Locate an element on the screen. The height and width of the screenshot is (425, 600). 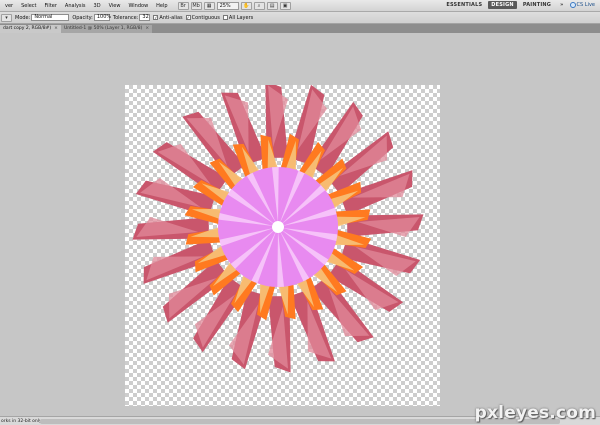
document-tab-label: Untitled-1 @ 50% (Layer 1, RGB/8) is located at coordinates (103, 28).